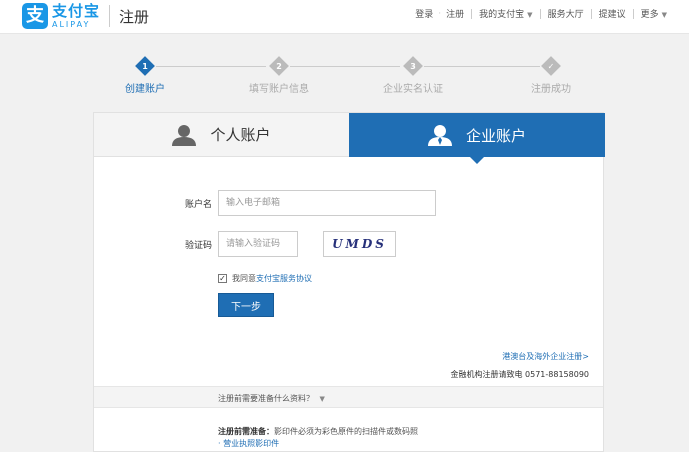  I want to click on tab-personal-label: 个人账户, so click(240, 135).